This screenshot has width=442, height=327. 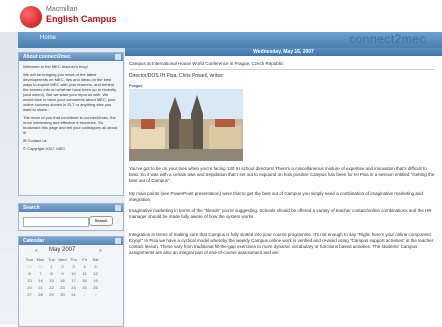 I want to click on post-date: Wednesday, May 16, 2007, so click(x=283, y=52).